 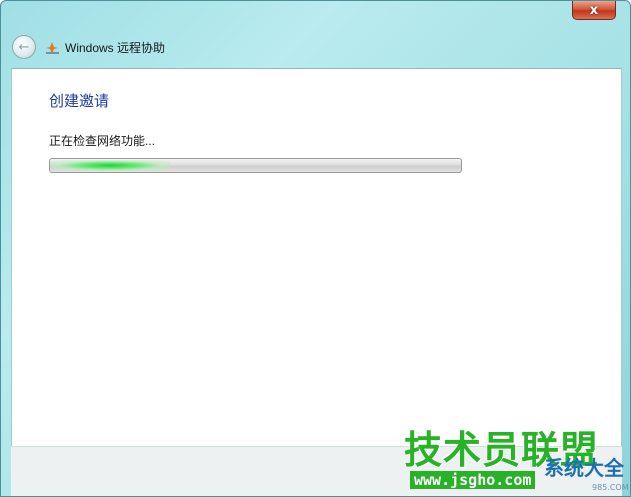 What do you see at coordinates (110, 165) in the screenshot?
I see `progress-indicator` at bounding box center [110, 165].